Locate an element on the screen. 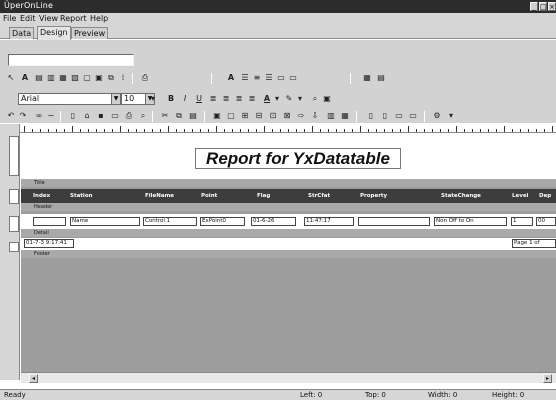  memo-icon: ▧ is located at coordinates (75, 78).